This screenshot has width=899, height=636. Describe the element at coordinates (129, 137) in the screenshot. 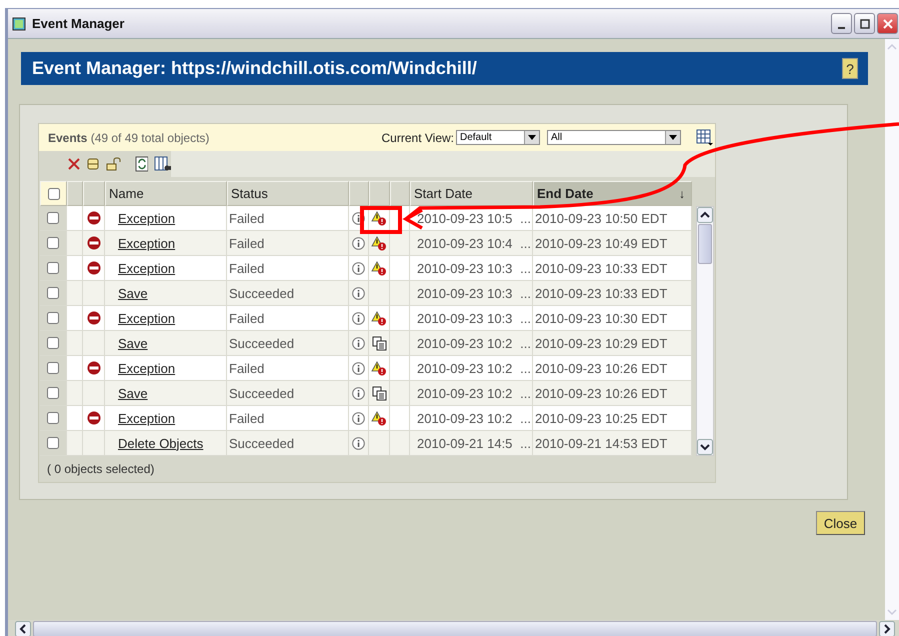

I see `panel-title: Events (49 of 49 total objects)` at that location.